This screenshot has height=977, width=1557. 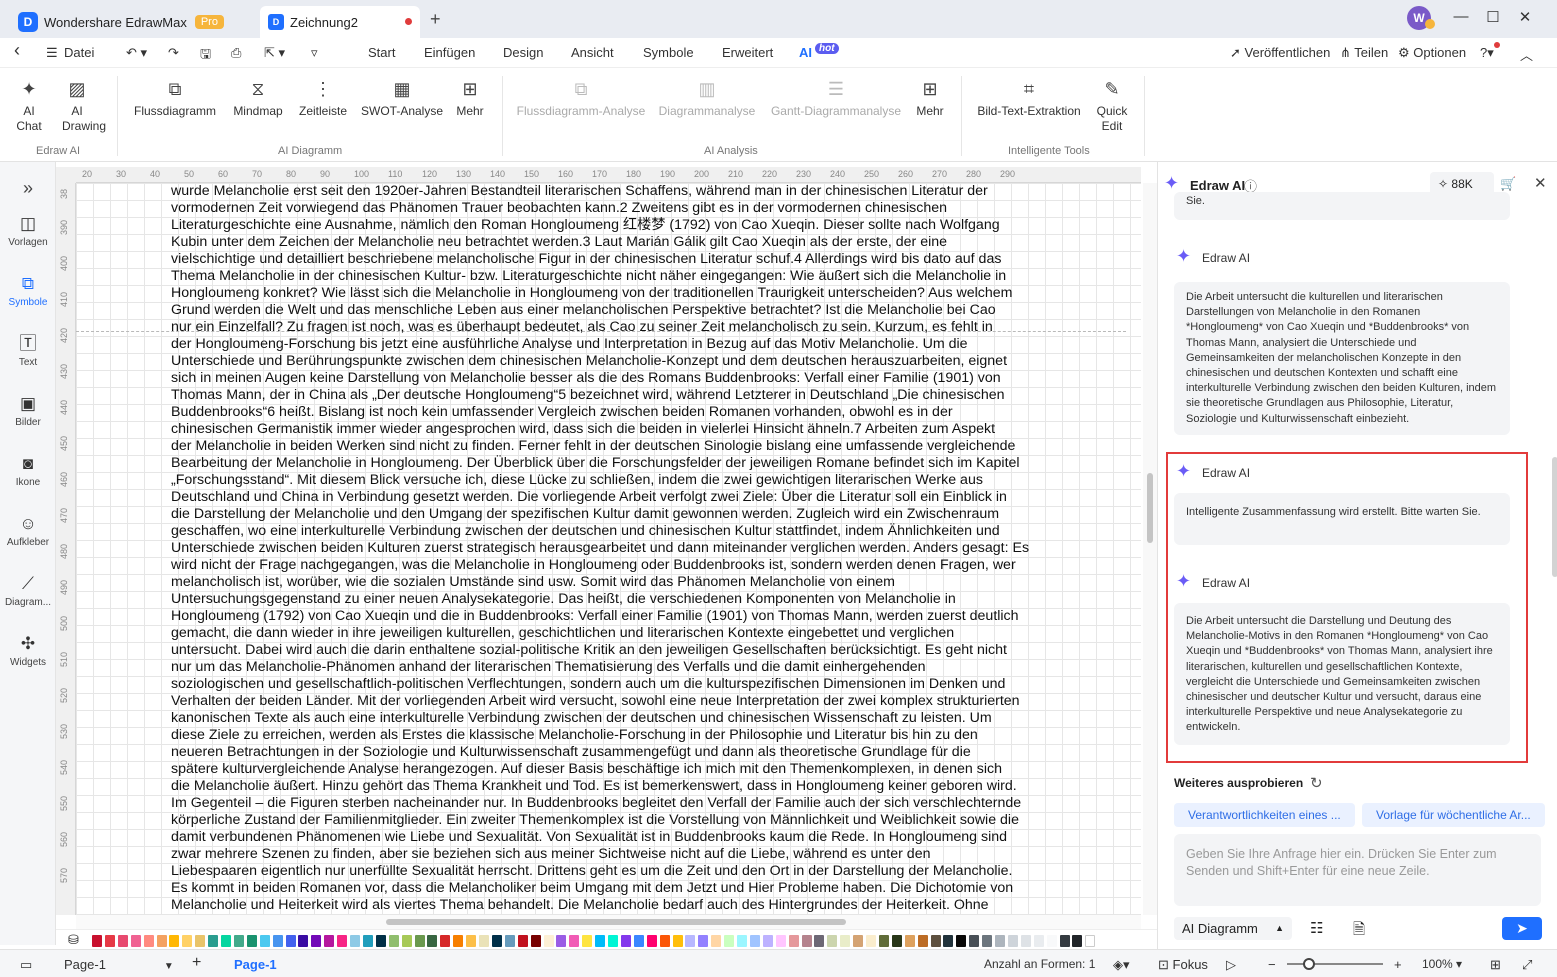 I want to click on save-icon: 🖫, so click(x=205, y=56).